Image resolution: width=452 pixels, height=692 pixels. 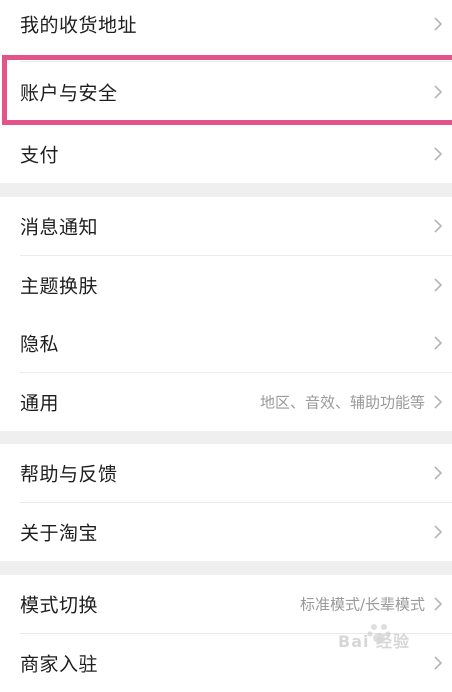 What do you see at coordinates (226, 154) in the screenshot?
I see `row-payment: 支付` at bounding box center [226, 154].